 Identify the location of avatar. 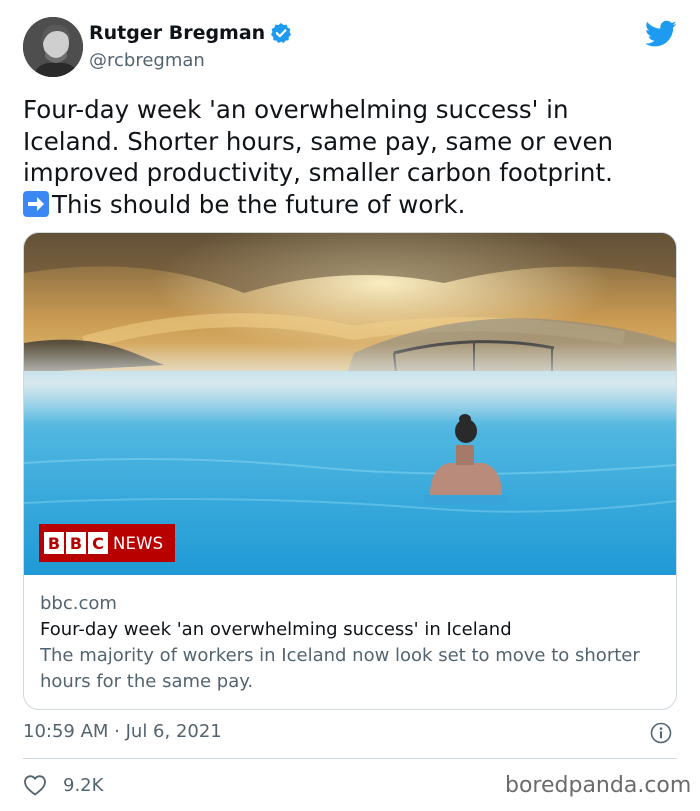
(53, 47).